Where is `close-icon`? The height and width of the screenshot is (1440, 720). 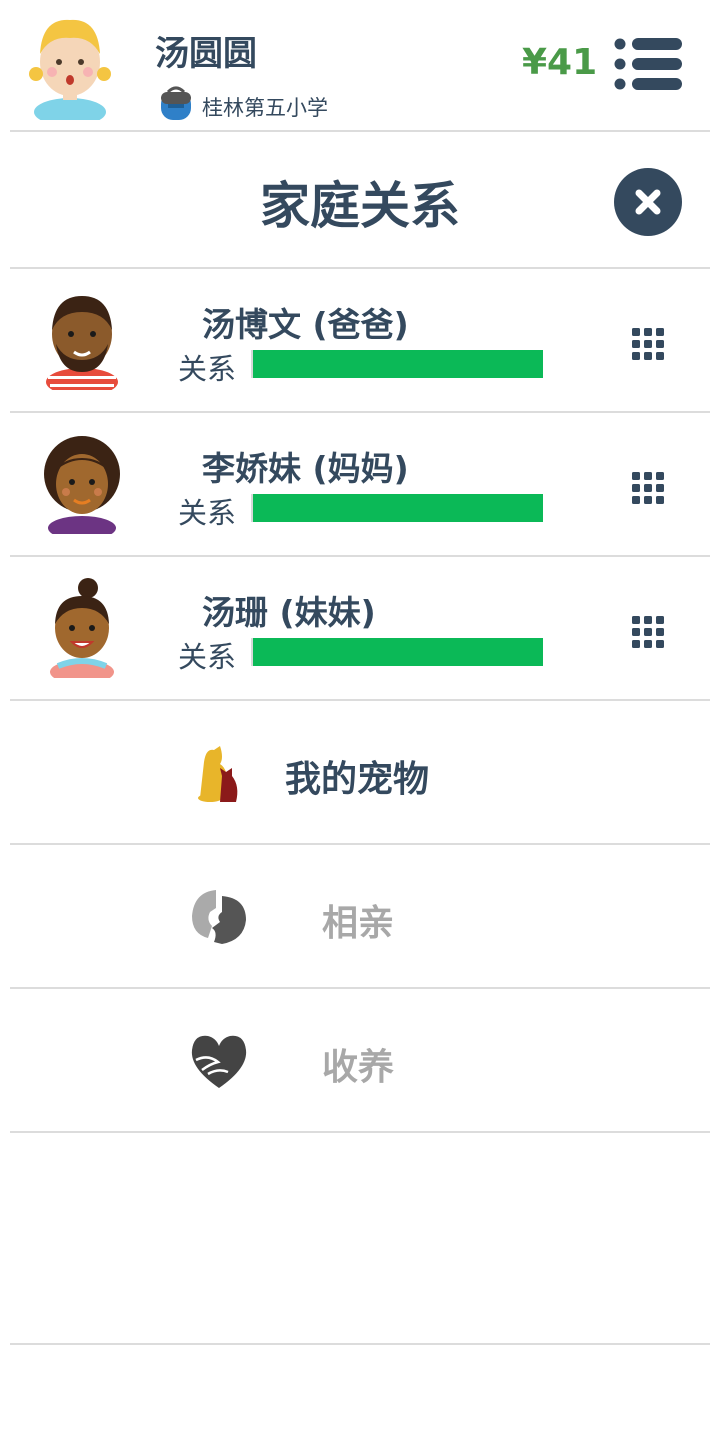 close-icon is located at coordinates (648, 202).